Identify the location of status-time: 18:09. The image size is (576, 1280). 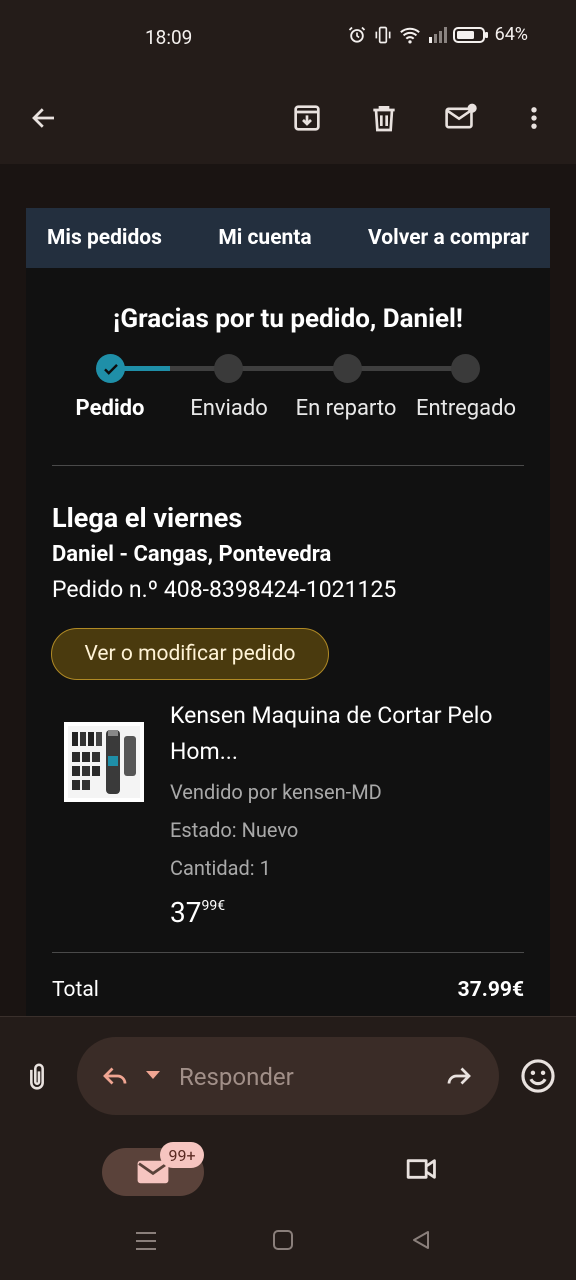
(169, 37).